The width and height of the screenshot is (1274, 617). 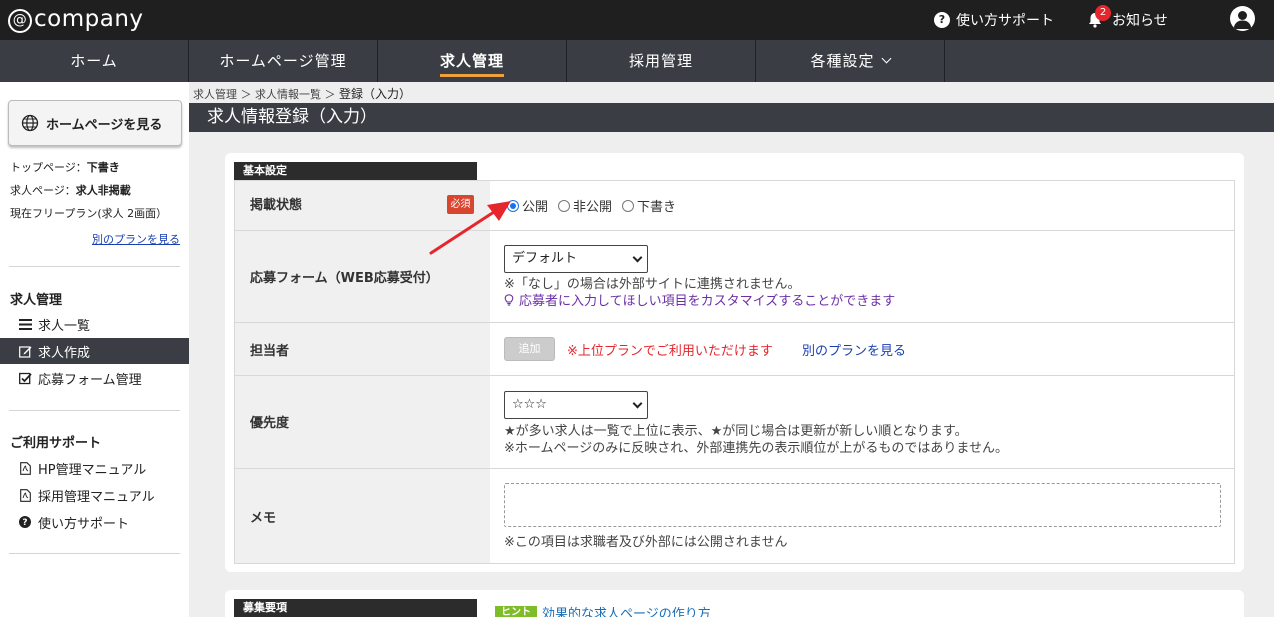 I want to click on status-label: 掲載状態, so click(x=276, y=205).